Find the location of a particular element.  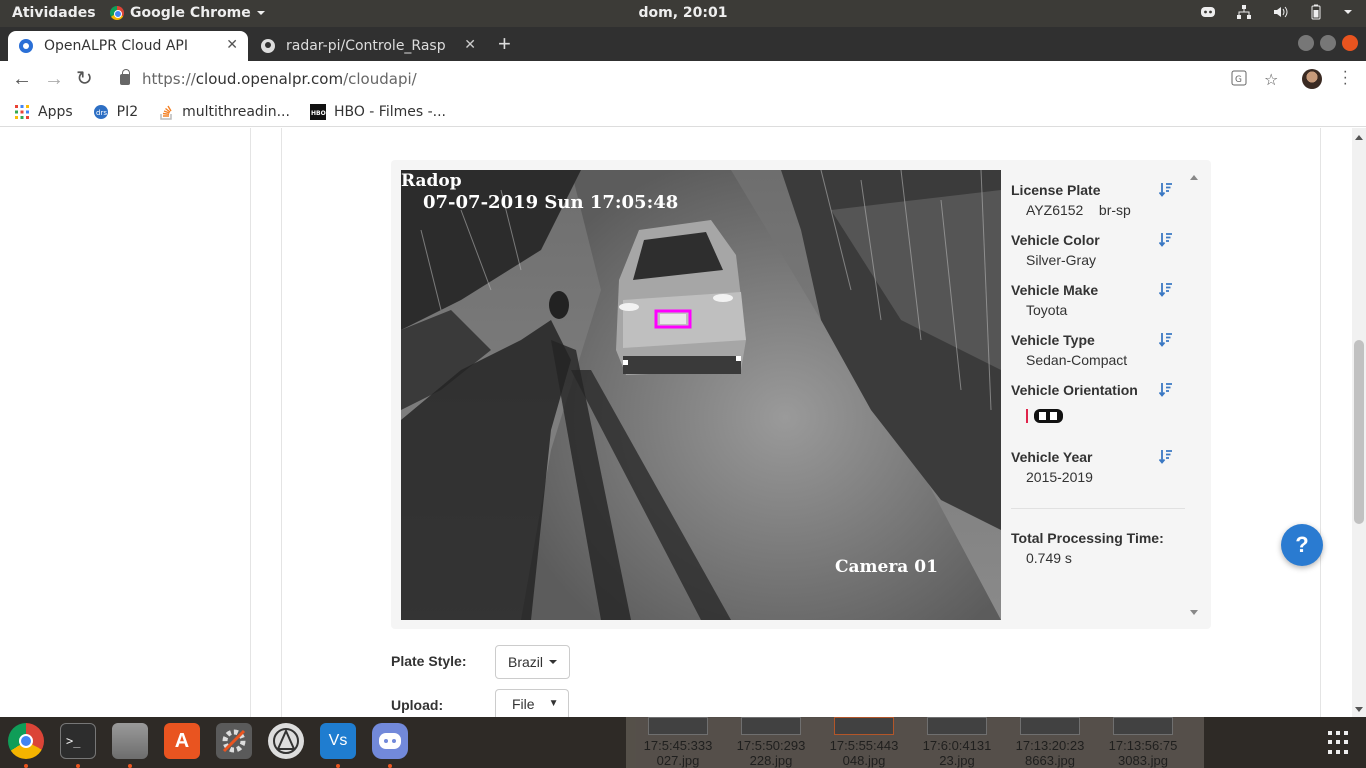

plate-style-label: Plate Style: is located at coordinates (429, 661).